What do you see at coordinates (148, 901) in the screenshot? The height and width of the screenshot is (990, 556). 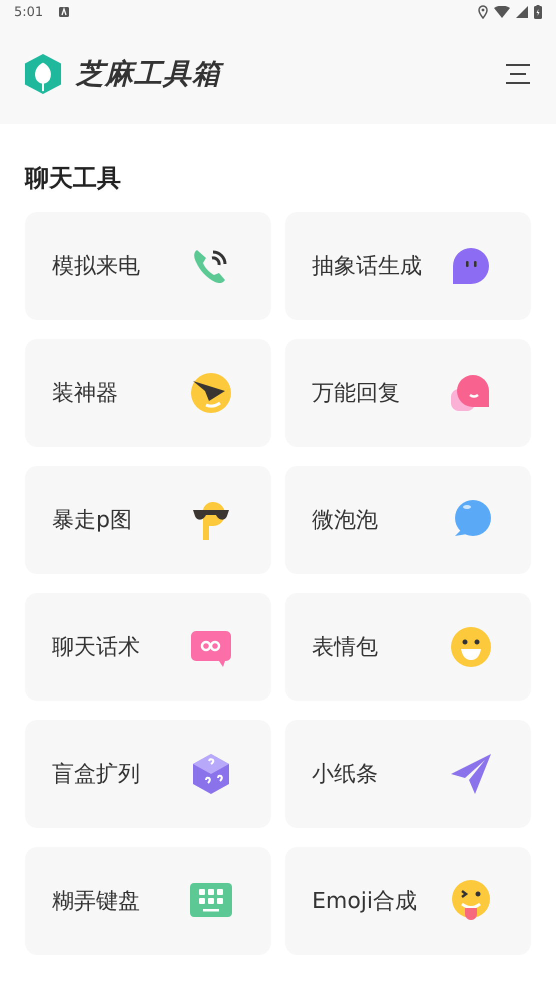 I see `tool-card: 糊弄键盘` at bounding box center [148, 901].